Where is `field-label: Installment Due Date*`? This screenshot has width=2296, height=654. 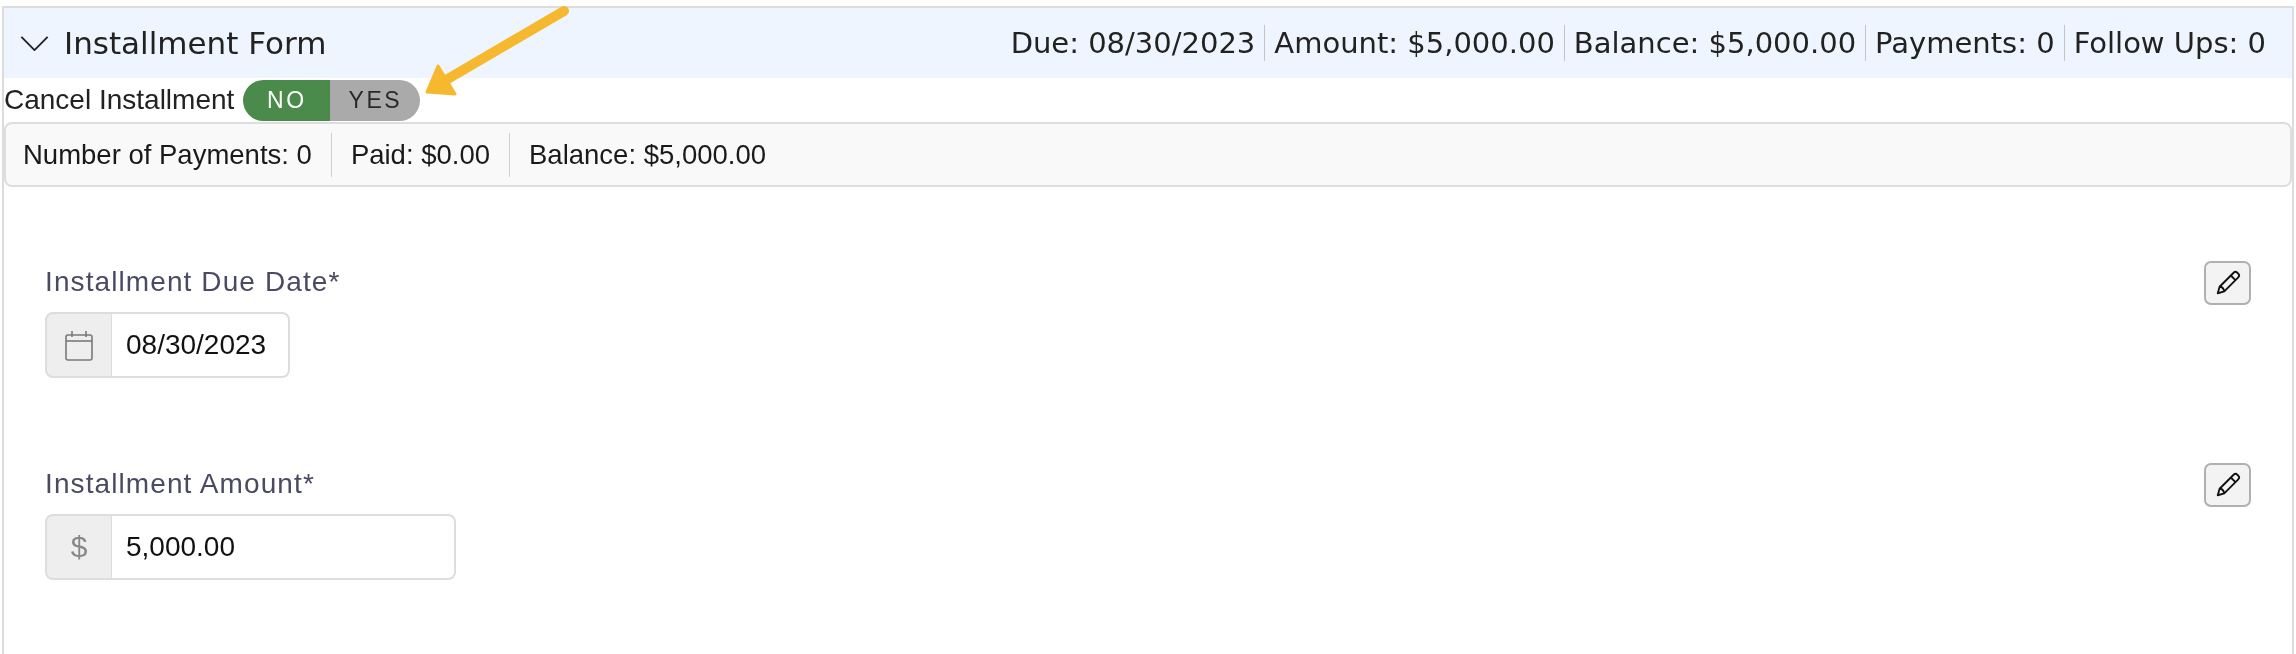 field-label: Installment Due Date* is located at coordinates (193, 282).